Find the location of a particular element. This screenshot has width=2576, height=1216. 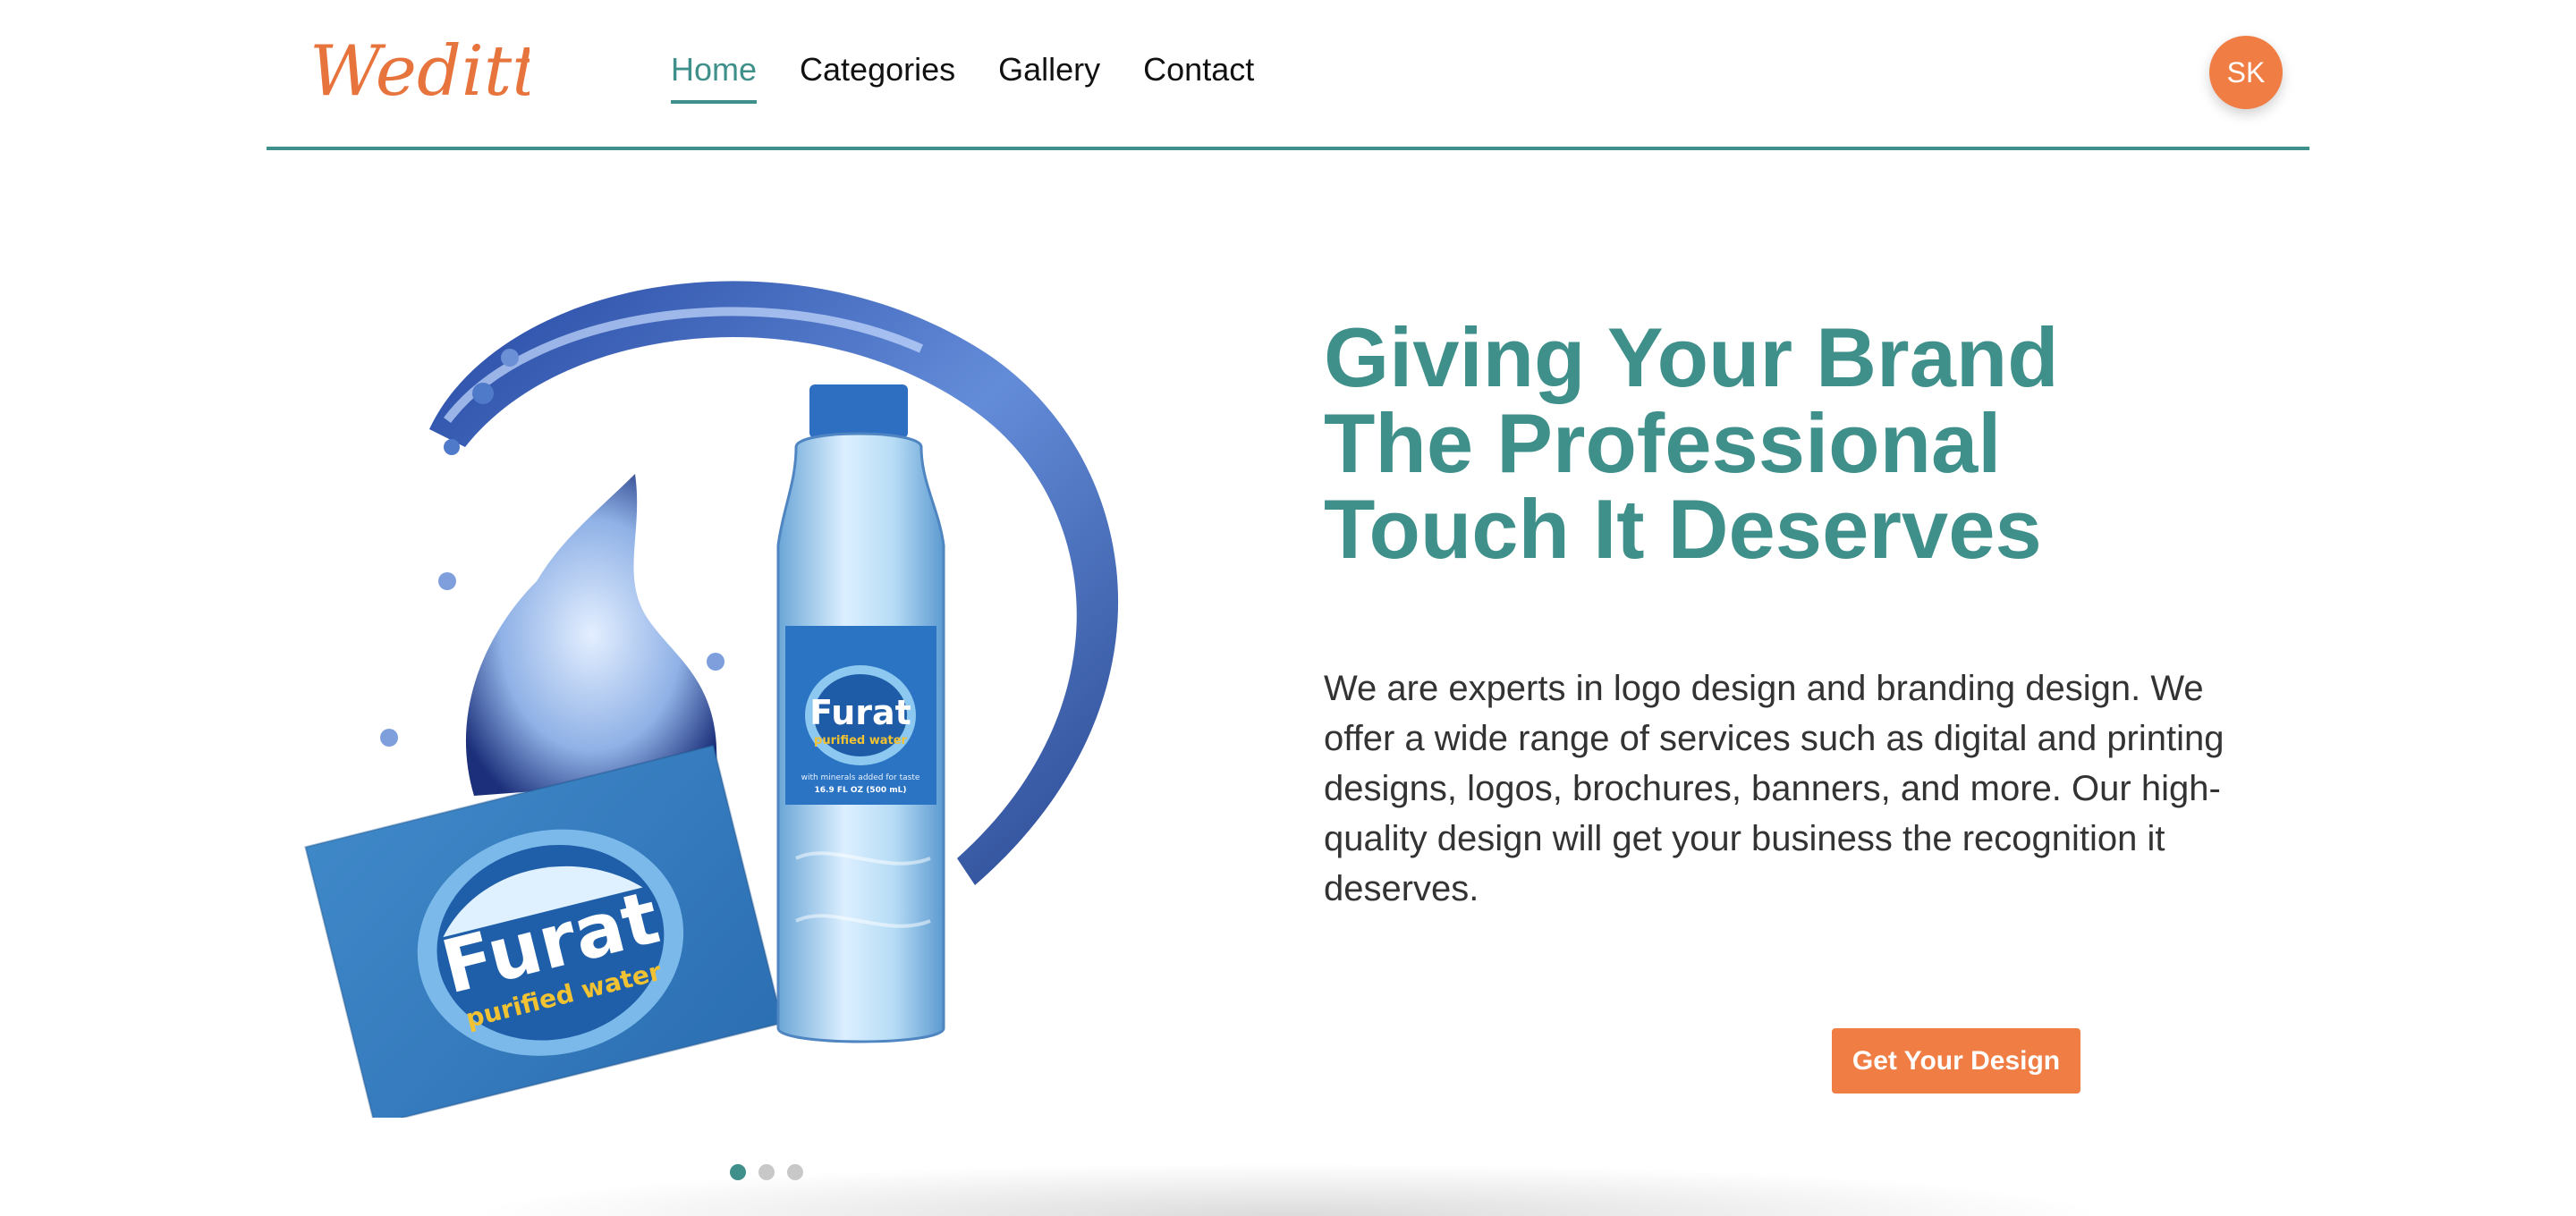

furat-business-card: Furat purified water is located at coordinates (544, 931).